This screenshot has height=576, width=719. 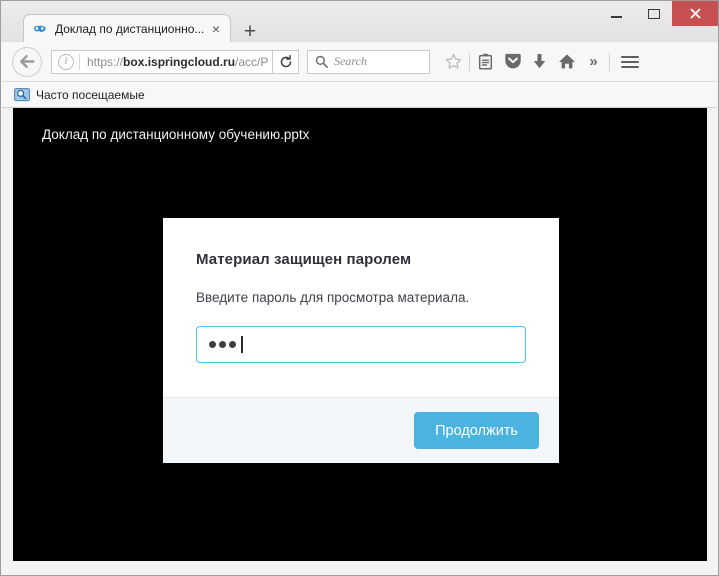 I want to click on menu-icon, so click(x=629, y=62).